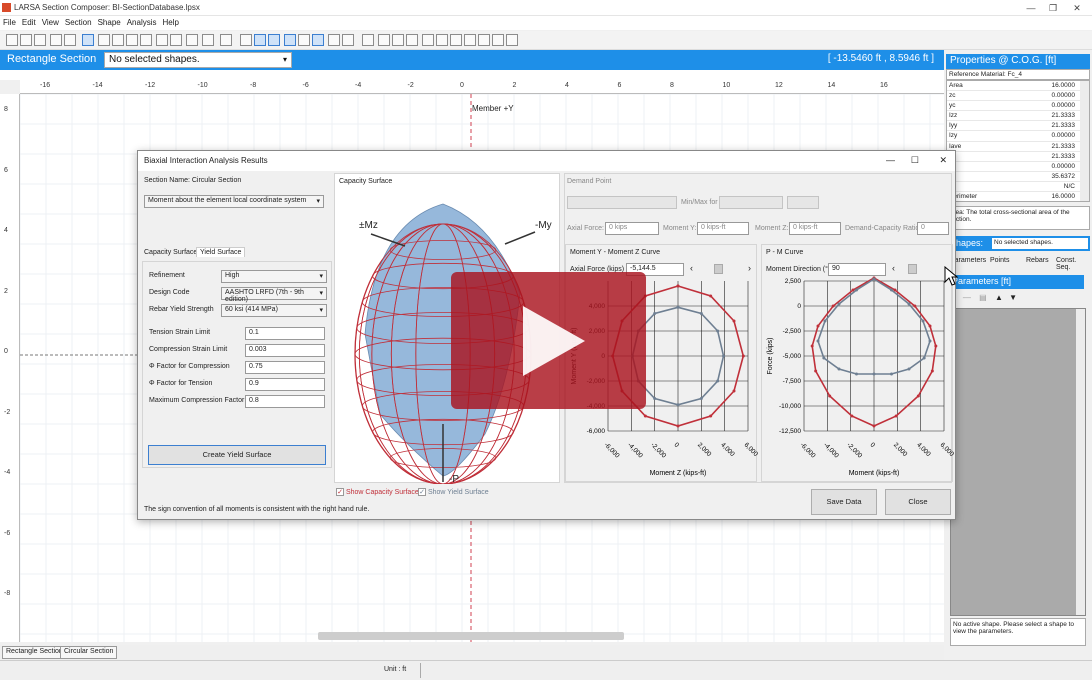  I want to click on align-bottom-icon, so click(398, 40).